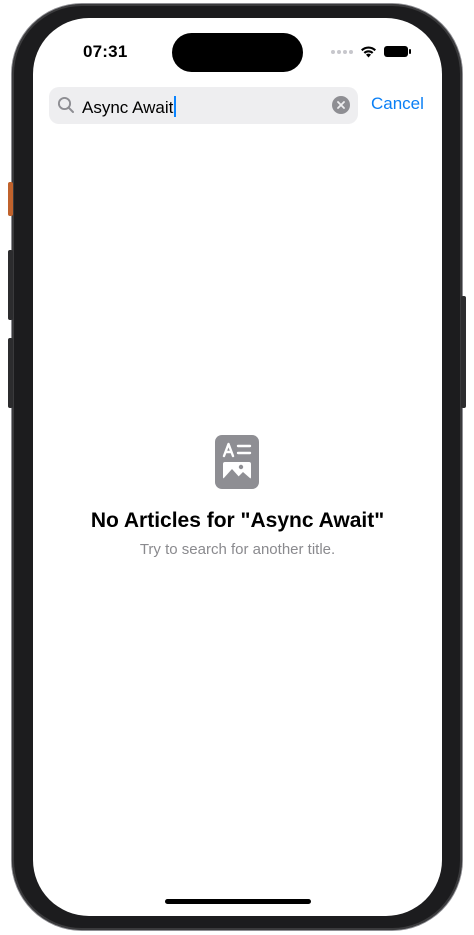 This screenshot has width=474, height=935. Describe the element at coordinates (237, 549) in the screenshot. I see `empty-state-subtitle: Try to search for another title.` at that location.